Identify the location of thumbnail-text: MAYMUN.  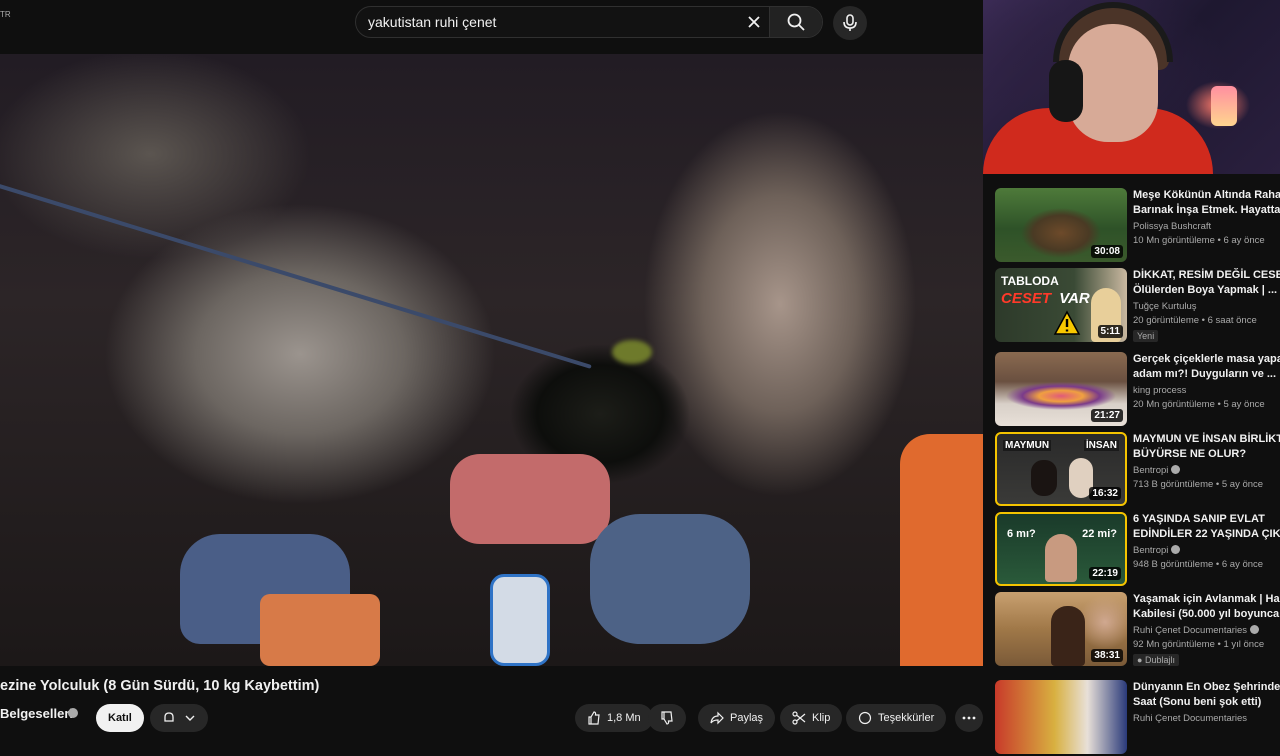
(1027, 445).